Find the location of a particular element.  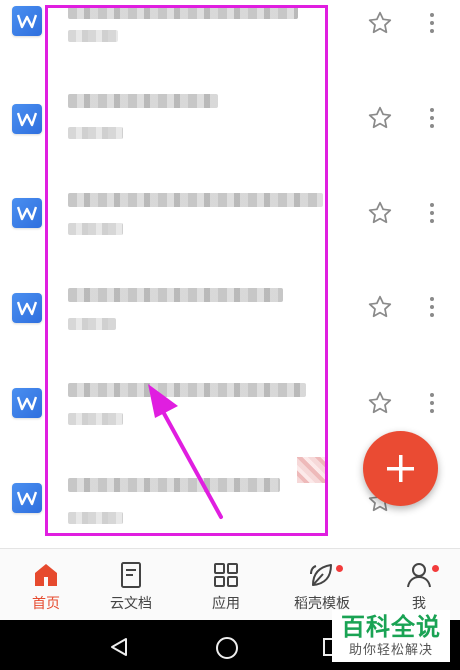

leaf-icon is located at coordinates (321, 575).